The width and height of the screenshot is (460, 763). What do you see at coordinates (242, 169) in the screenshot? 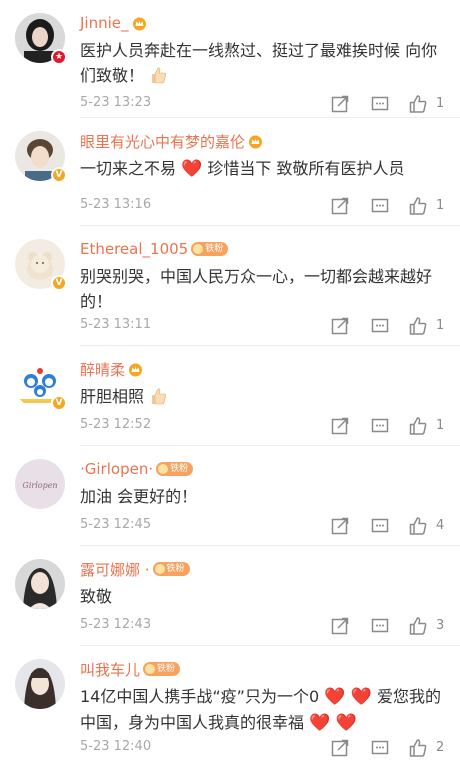
I see `comment-text: 一切来之不易 ❤️ 珍惜当下 致敬所有医护人员` at bounding box center [242, 169].